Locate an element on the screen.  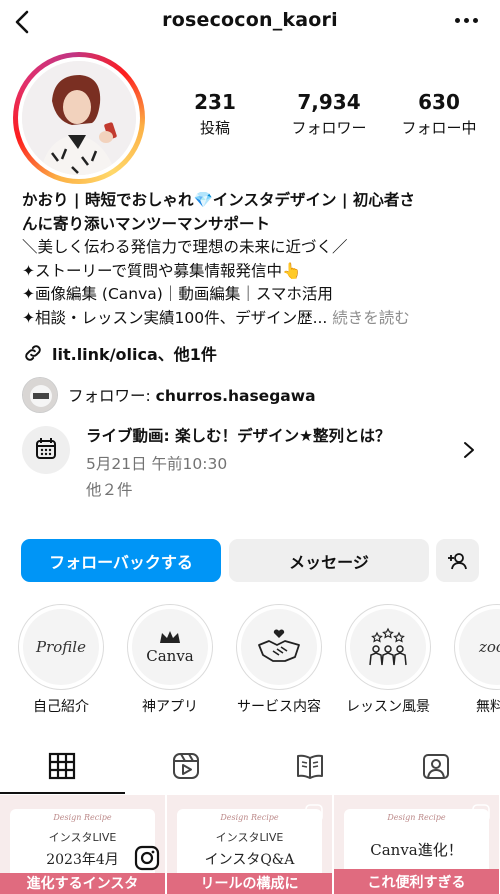
highlight-lessons: レッスン風景 is located at coordinates (388, 660).